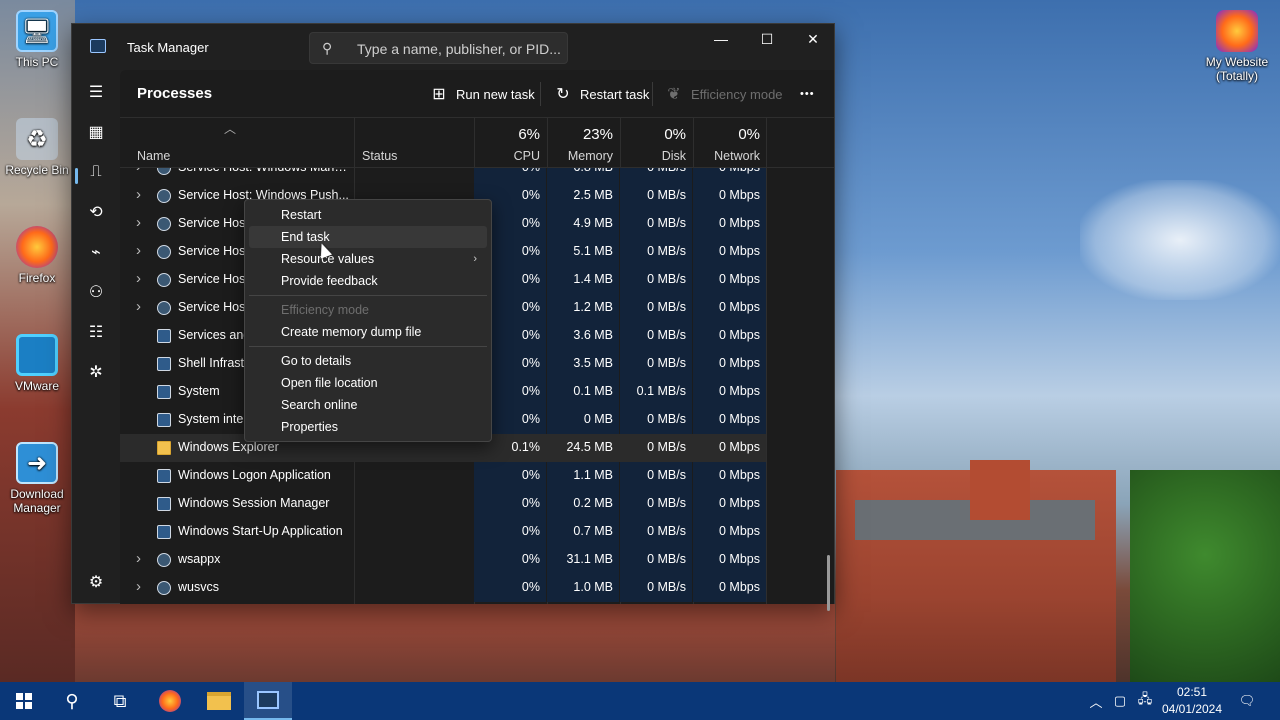  I want to click on sidebar: ☰ ▦ ⎍ ⟲ ⌁ ⚇ ☷ ✲ ⚙, so click(96, 337).